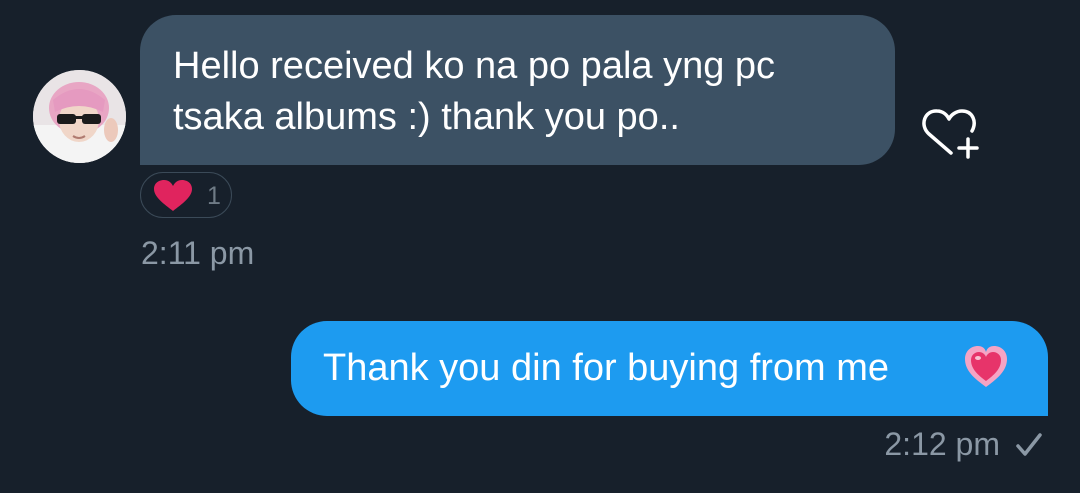 The height and width of the screenshot is (493, 1080). I want to click on heart-plus-icon, so click(950, 134).